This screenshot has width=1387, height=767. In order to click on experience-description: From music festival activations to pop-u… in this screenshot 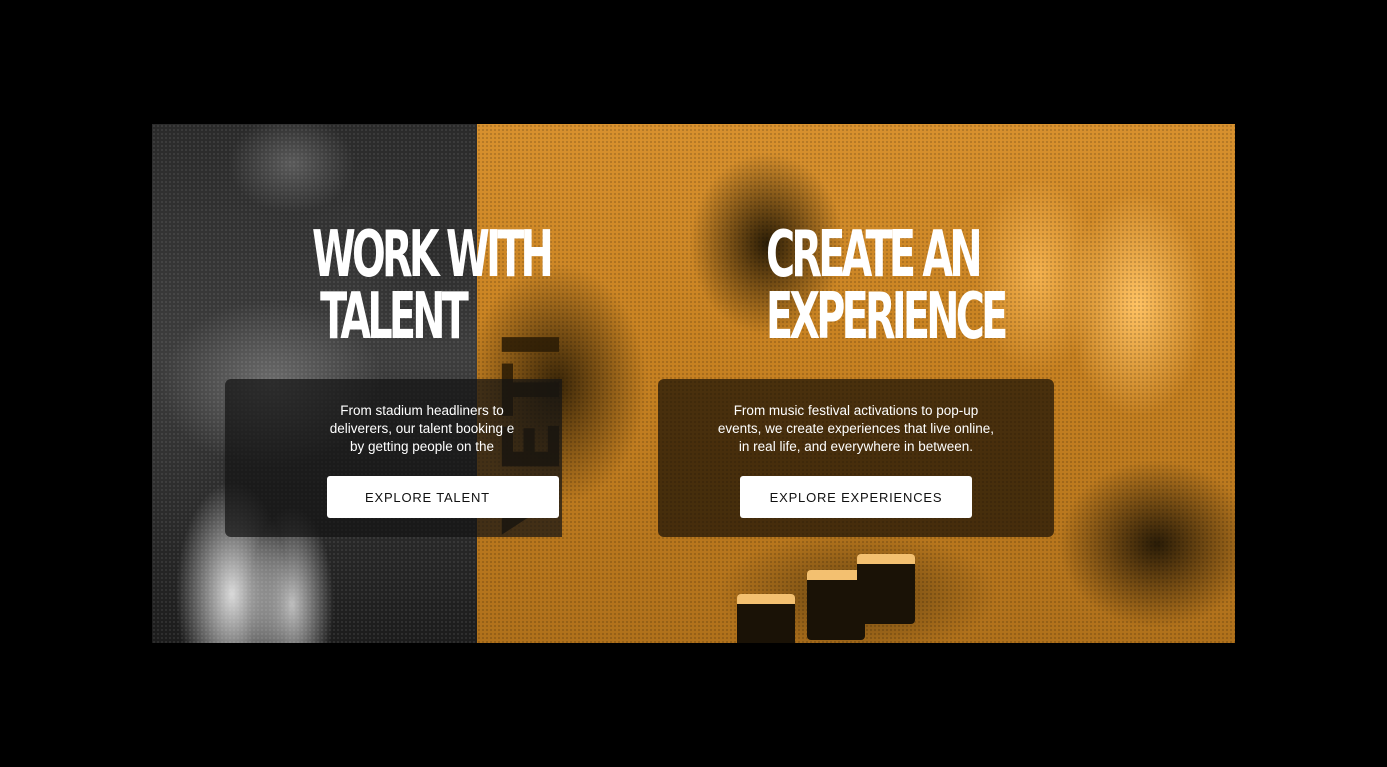, I will do `click(856, 429)`.